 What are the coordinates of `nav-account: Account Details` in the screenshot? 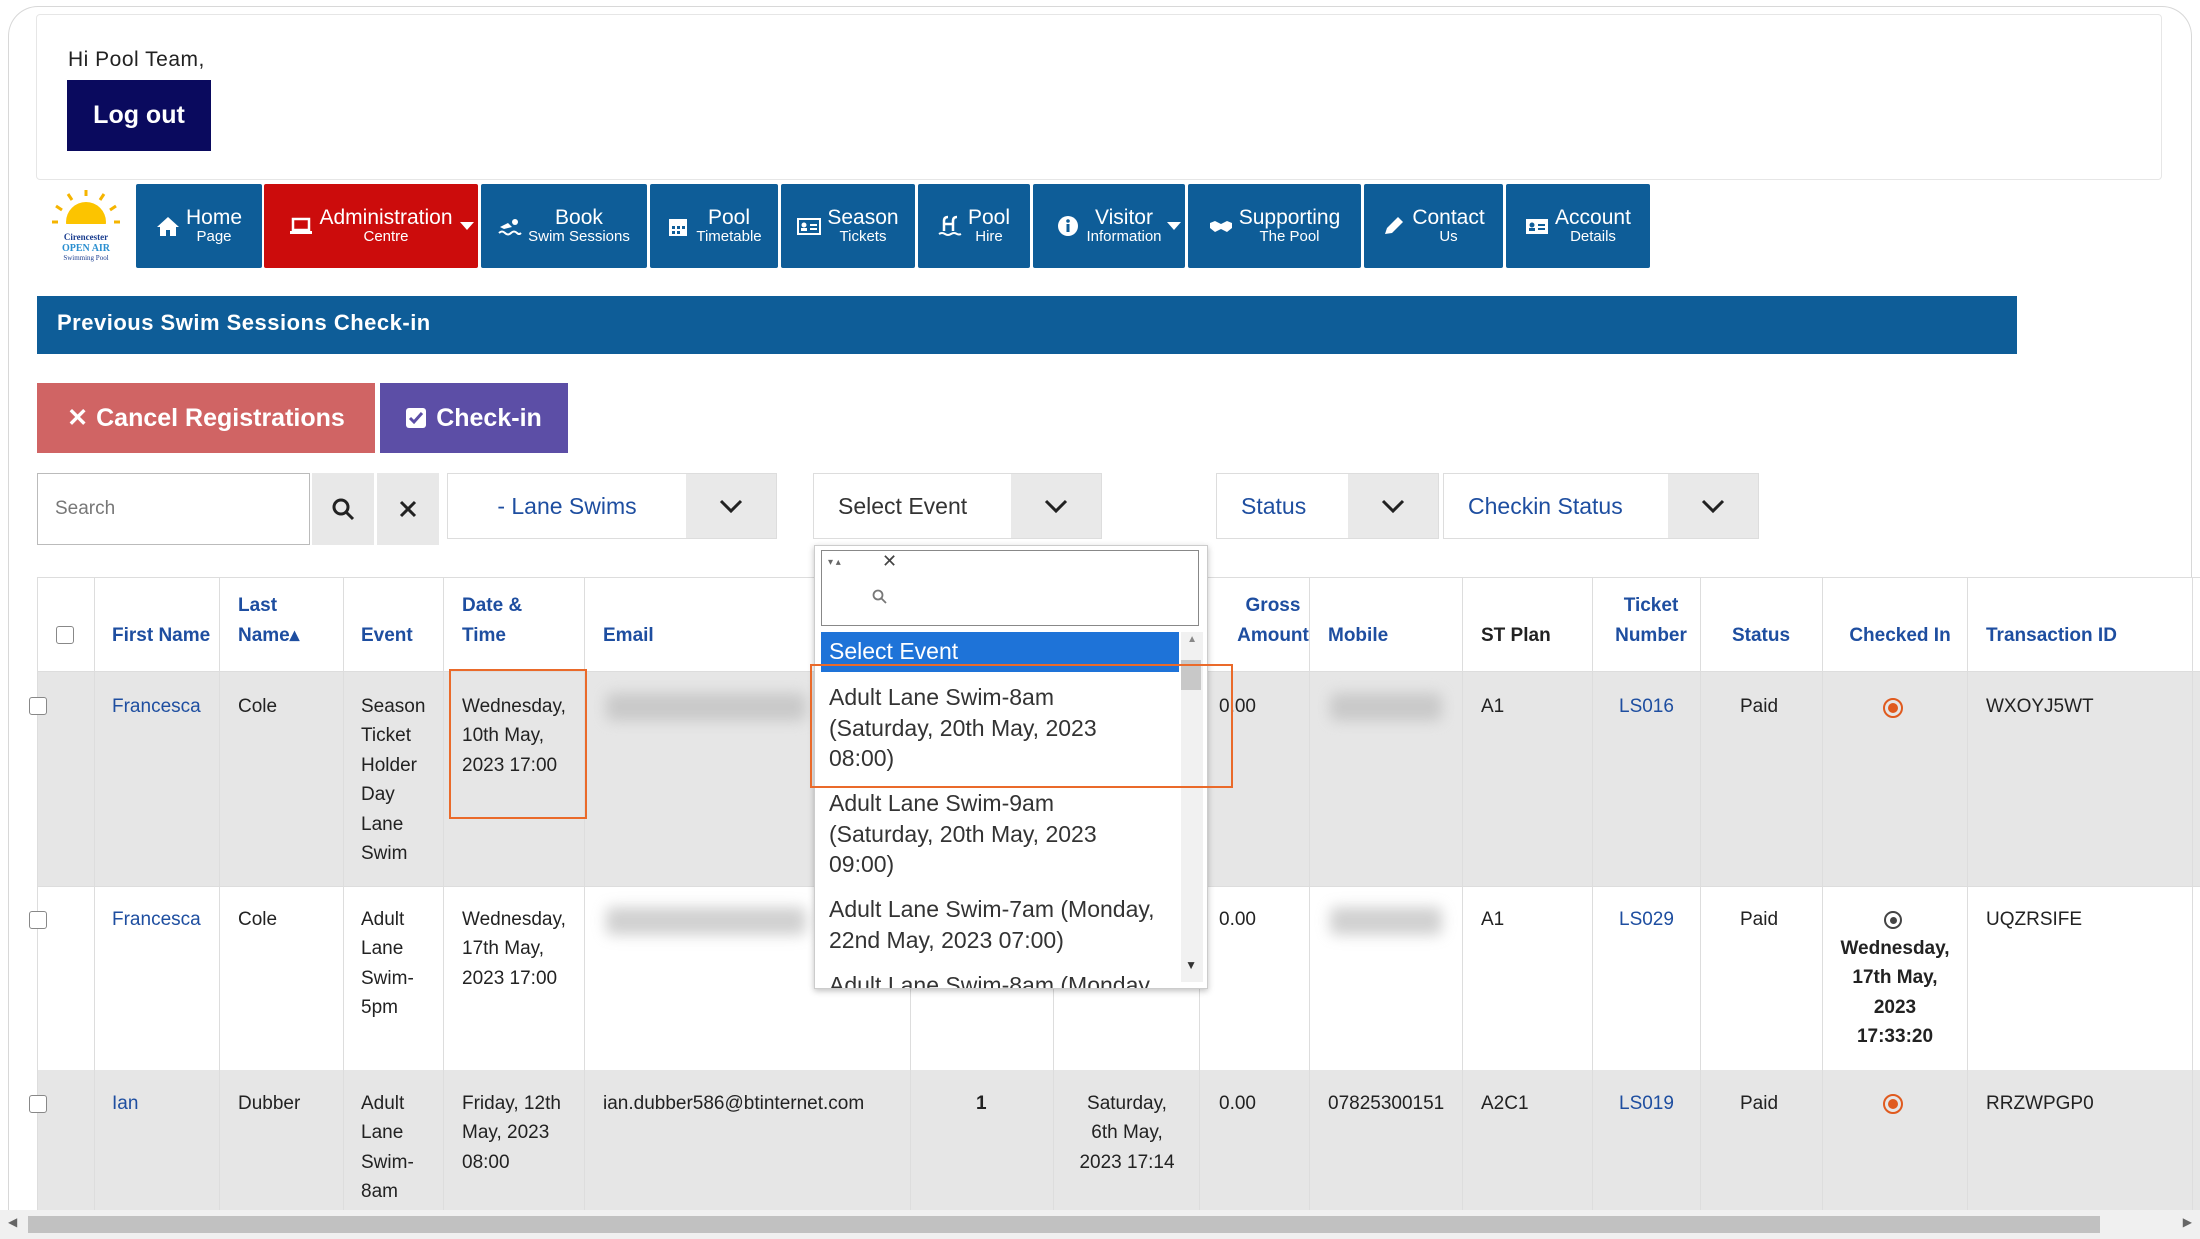 It's located at (1578, 226).